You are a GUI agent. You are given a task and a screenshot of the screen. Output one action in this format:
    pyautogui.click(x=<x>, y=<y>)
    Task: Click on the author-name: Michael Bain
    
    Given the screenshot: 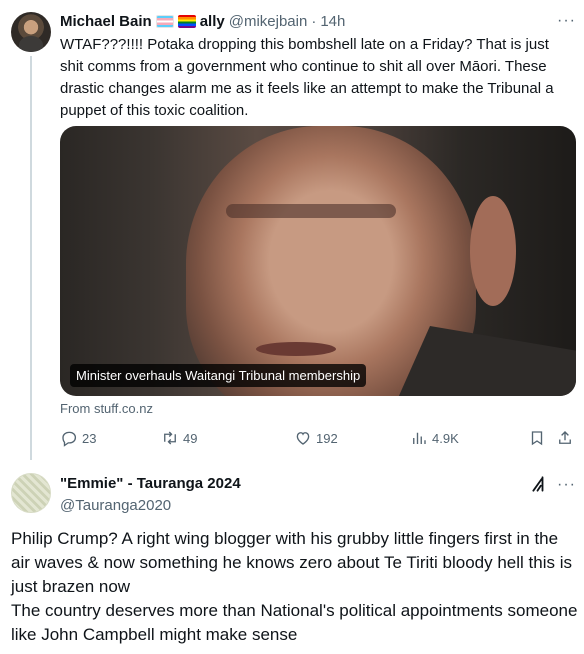 What is the action you would take?
    pyautogui.click(x=106, y=21)
    